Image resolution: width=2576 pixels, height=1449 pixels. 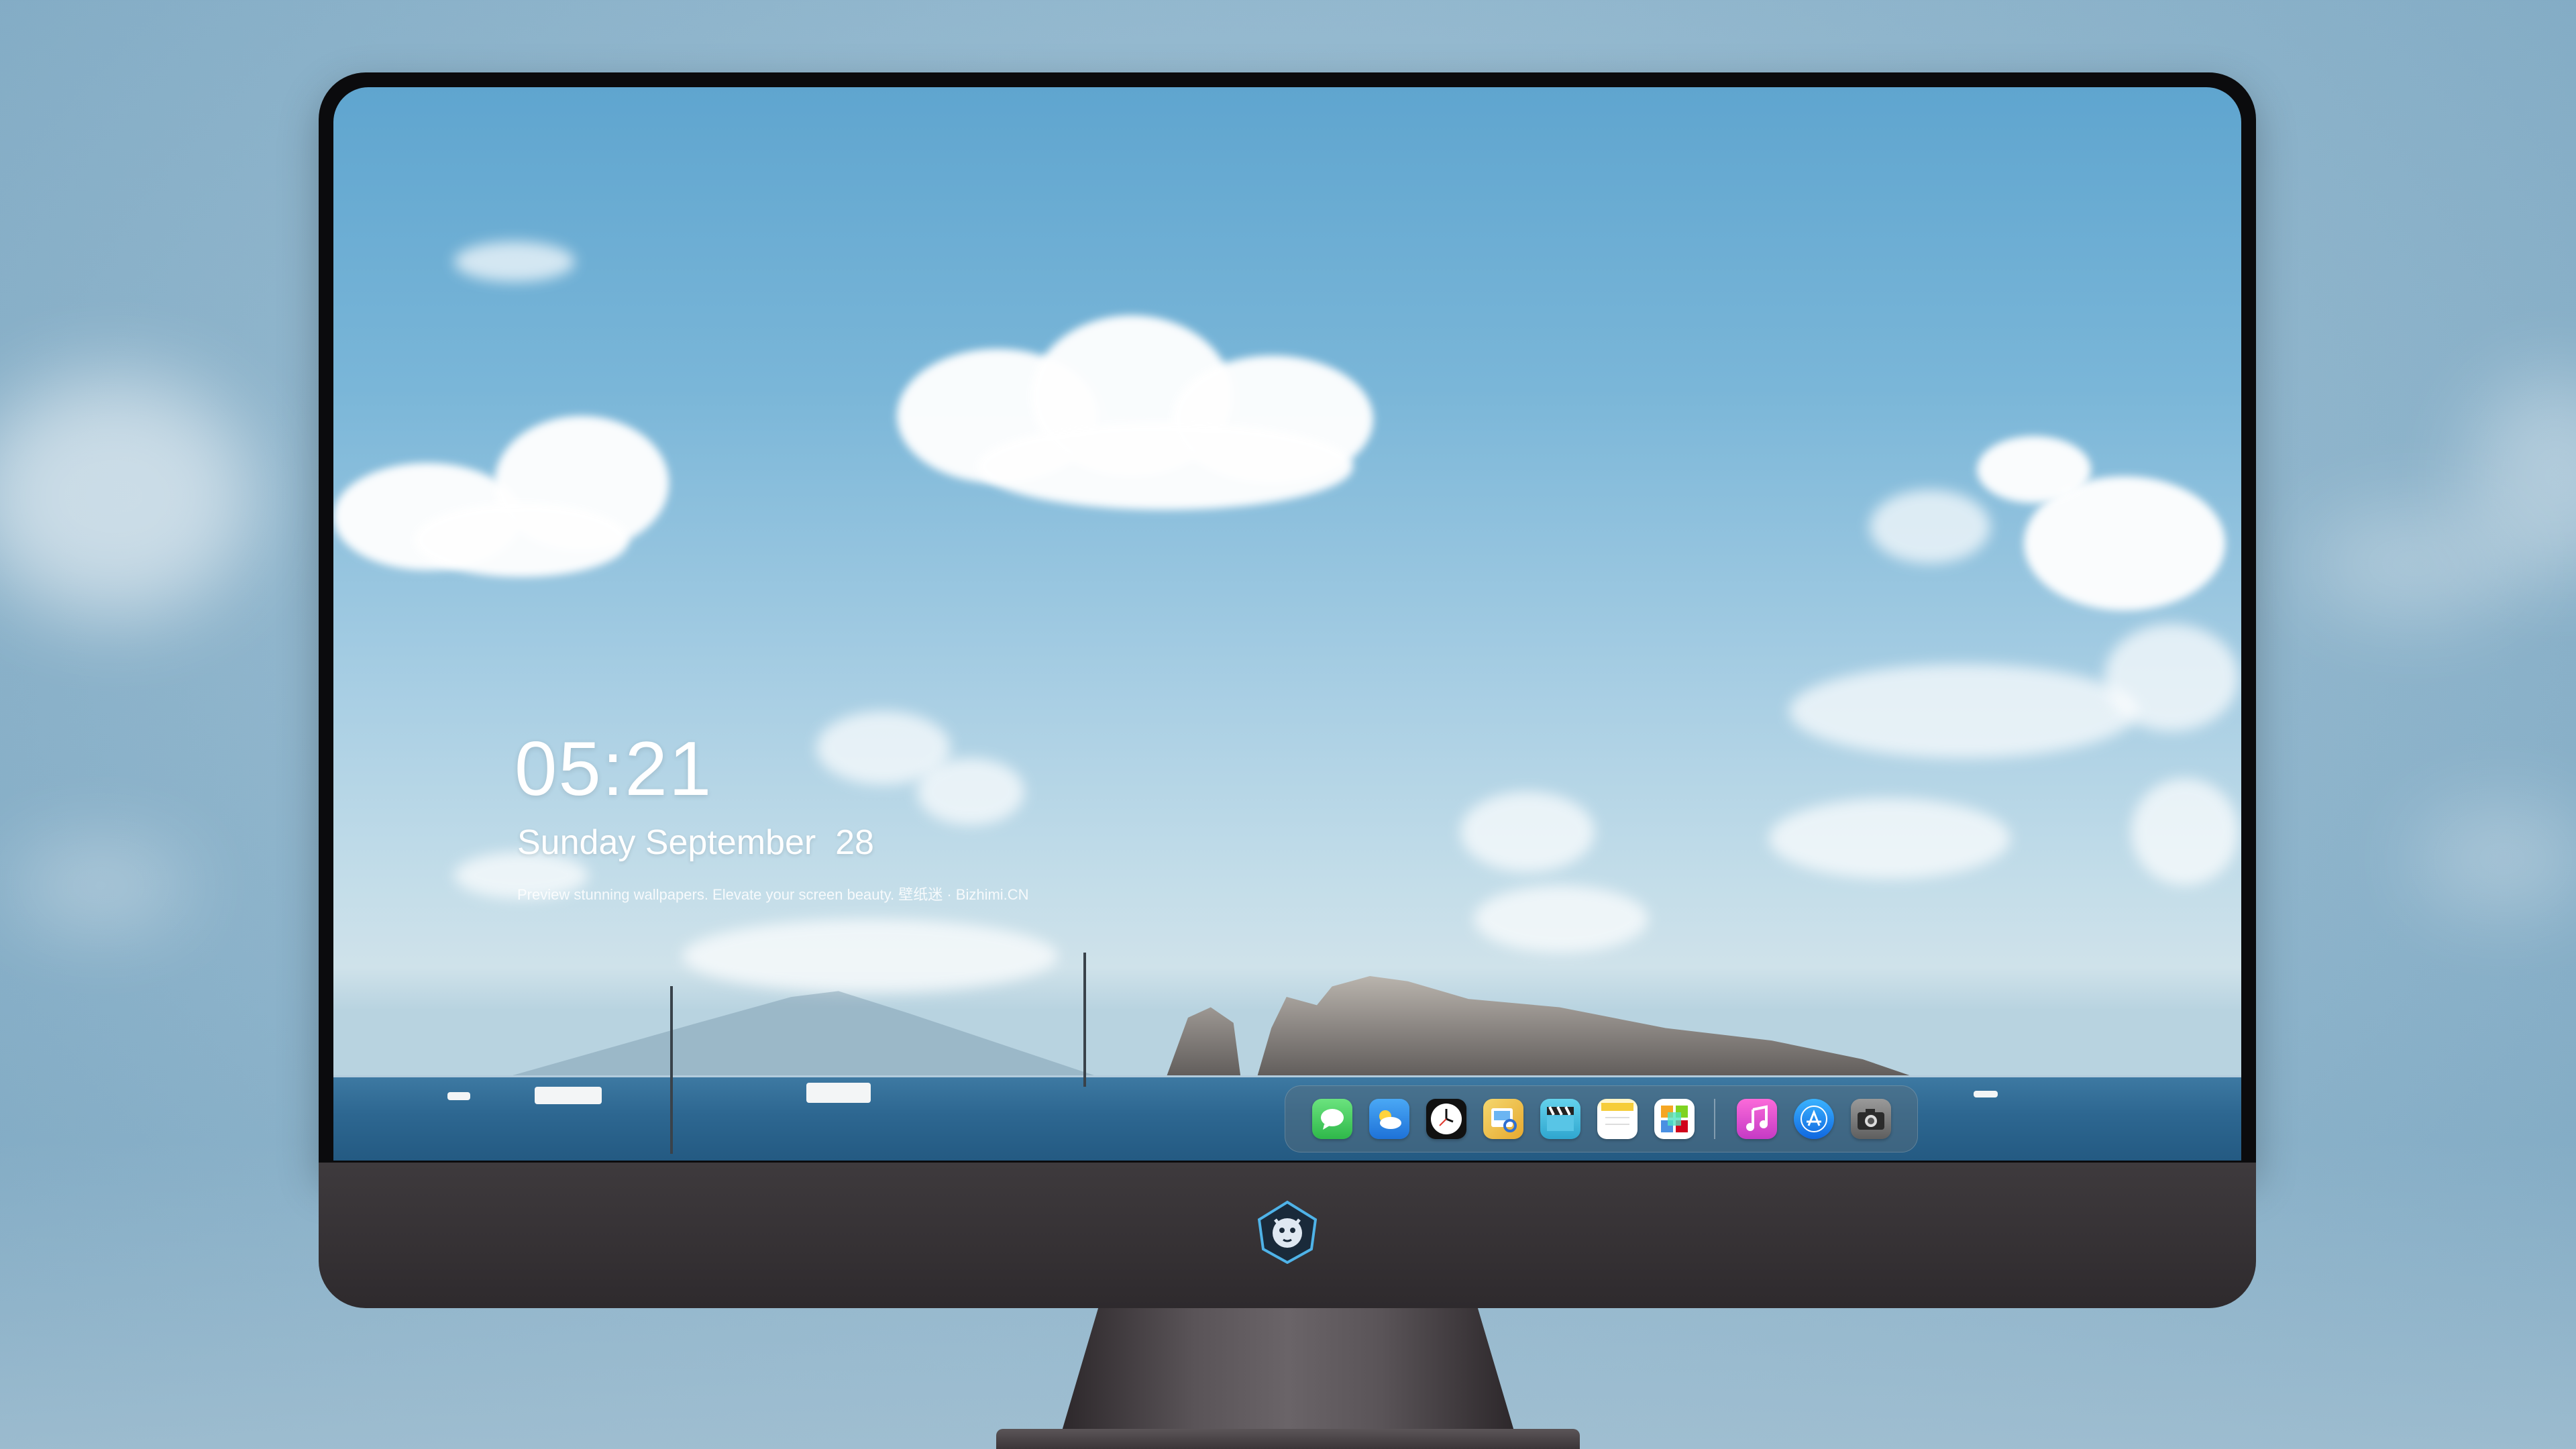 I want to click on messages-icon, so click(x=1332, y=1119).